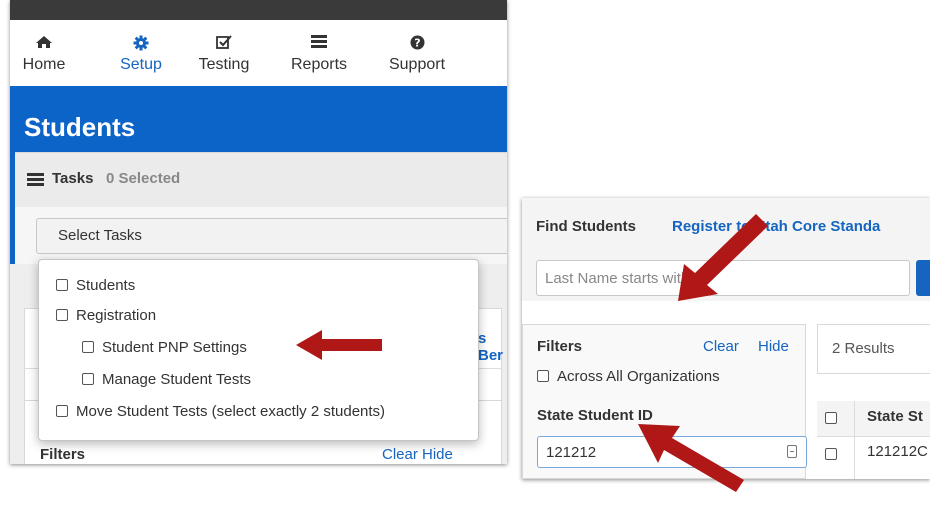 This screenshot has width=930, height=511. Describe the element at coordinates (271, 236) in the screenshot. I see `select-tasks-dropdown: Select Tasks` at that location.